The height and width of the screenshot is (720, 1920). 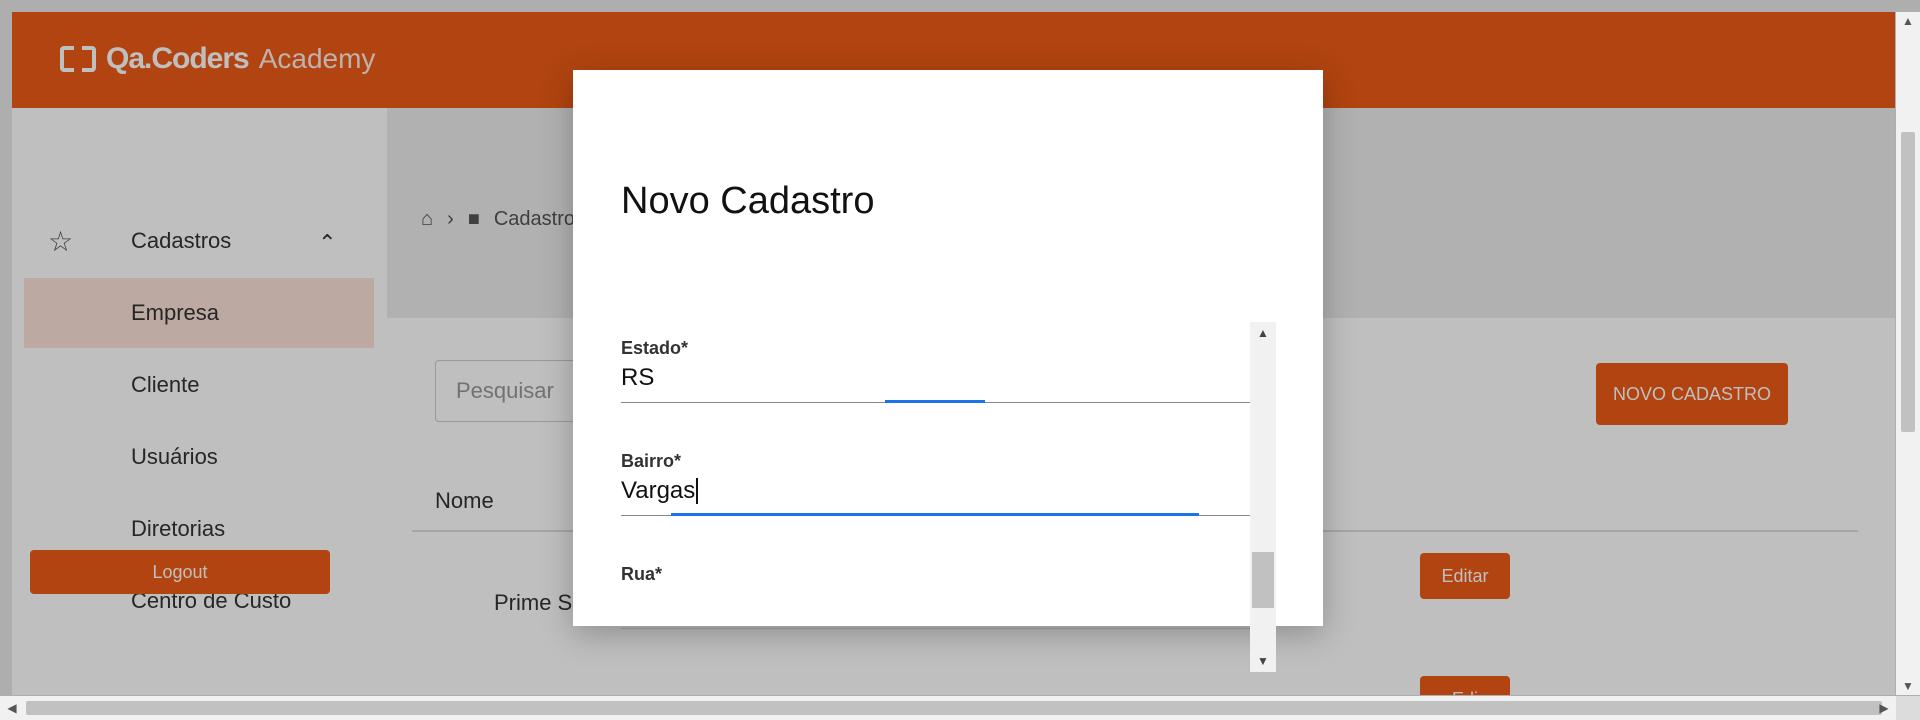 What do you see at coordinates (936, 475) in the screenshot?
I see `field-bairro: Bairro* Vargas` at bounding box center [936, 475].